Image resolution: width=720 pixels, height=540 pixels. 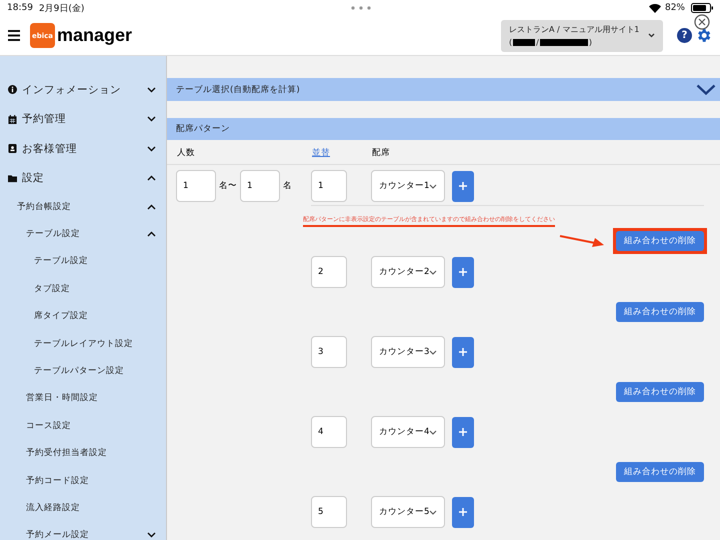 I want to click on sidebar-item: インフォメーション, so click(x=83, y=89).